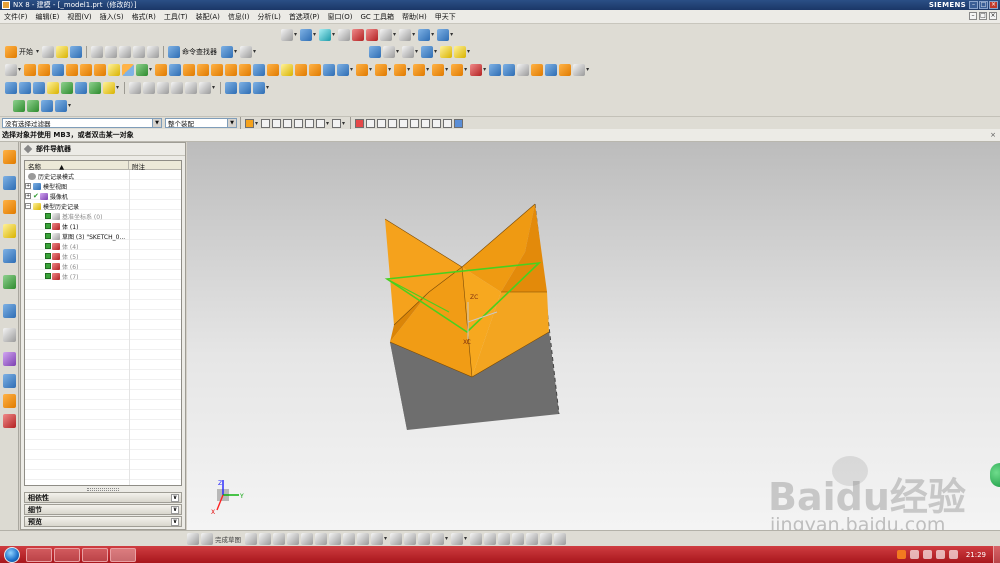 This screenshot has width=1000, height=563. Describe the element at coordinates (927, 554) in the screenshot. I see `tray-network-icon` at that location.